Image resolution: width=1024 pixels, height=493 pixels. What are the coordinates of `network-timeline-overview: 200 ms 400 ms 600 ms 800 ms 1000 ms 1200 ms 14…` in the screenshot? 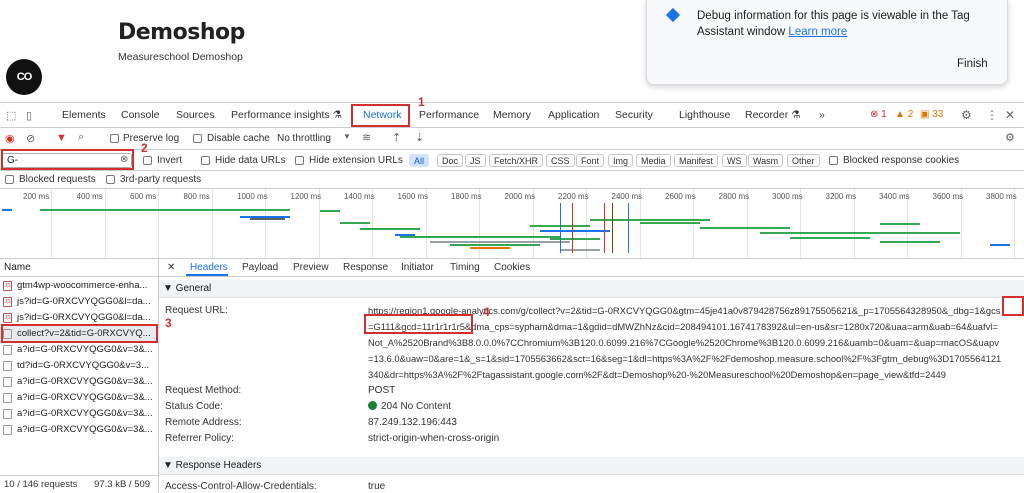 It's located at (512, 224).